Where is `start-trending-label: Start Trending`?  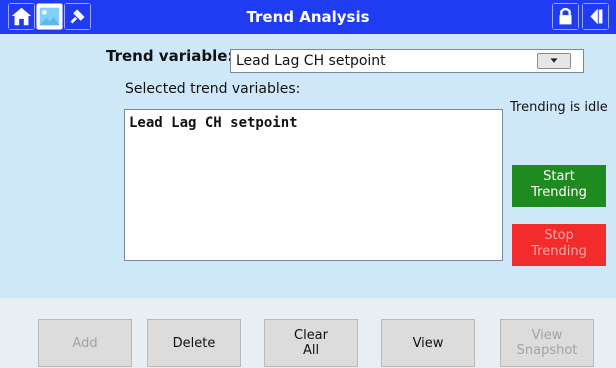 start-trending-label: Start Trending is located at coordinates (559, 184).